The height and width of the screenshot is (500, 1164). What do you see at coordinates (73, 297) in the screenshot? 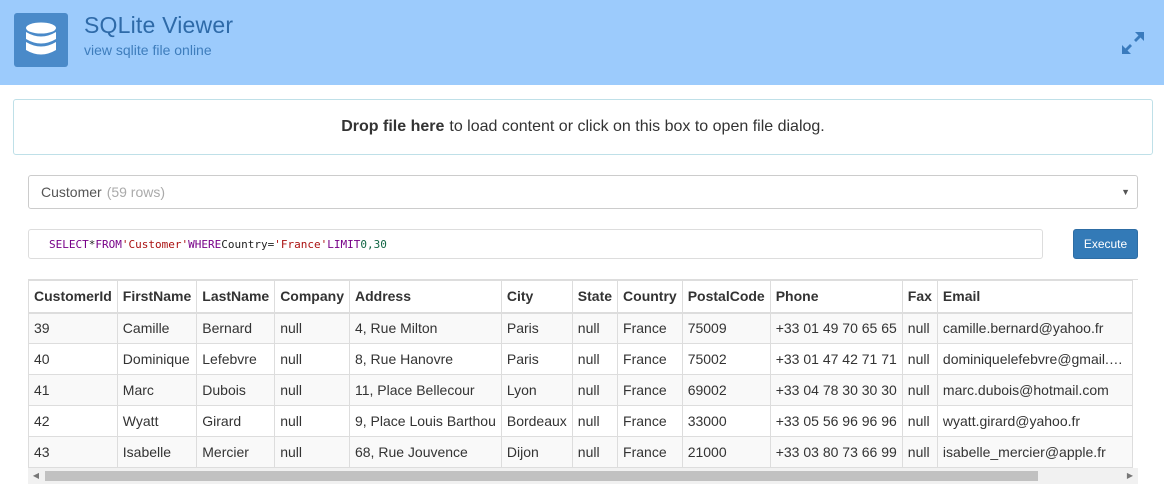
I see `column-header: CustomerId` at bounding box center [73, 297].